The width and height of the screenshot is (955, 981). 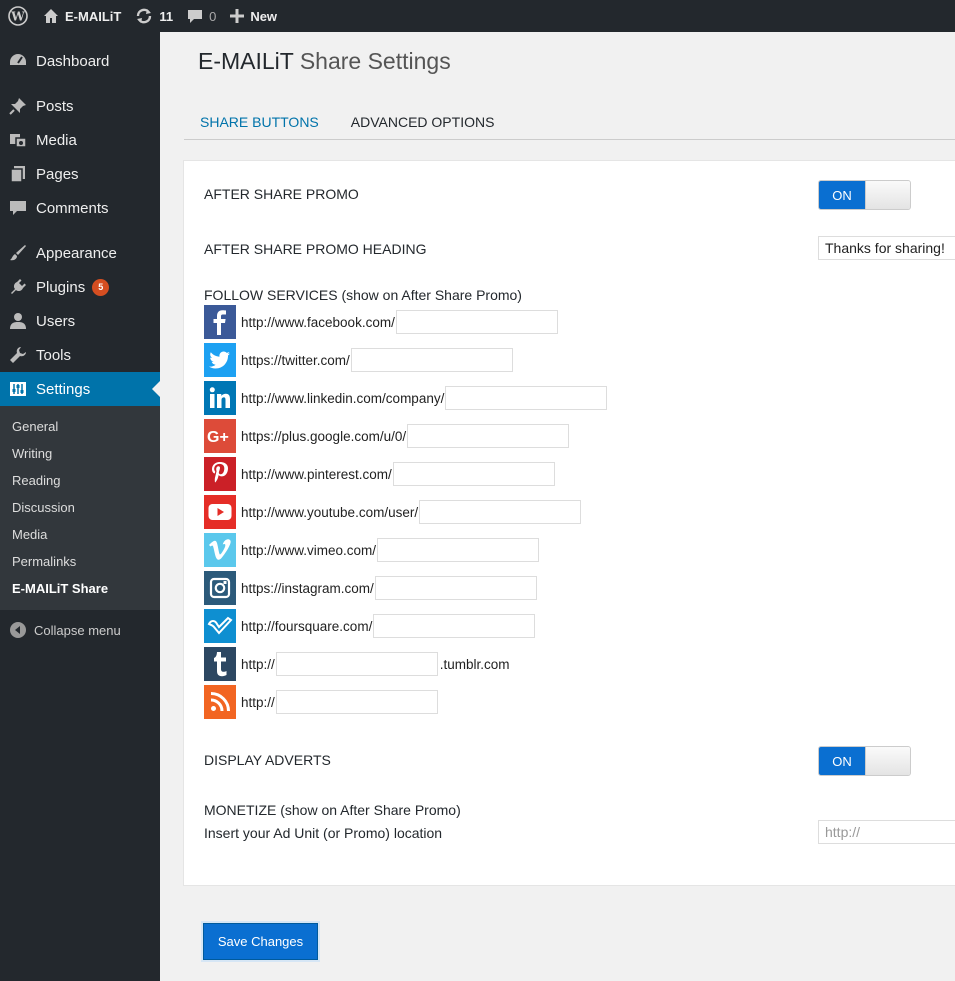 What do you see at coordinates (80, 208) in the screenshot?
I see `menu-comments: Comments` at bounding box center [80, 208].